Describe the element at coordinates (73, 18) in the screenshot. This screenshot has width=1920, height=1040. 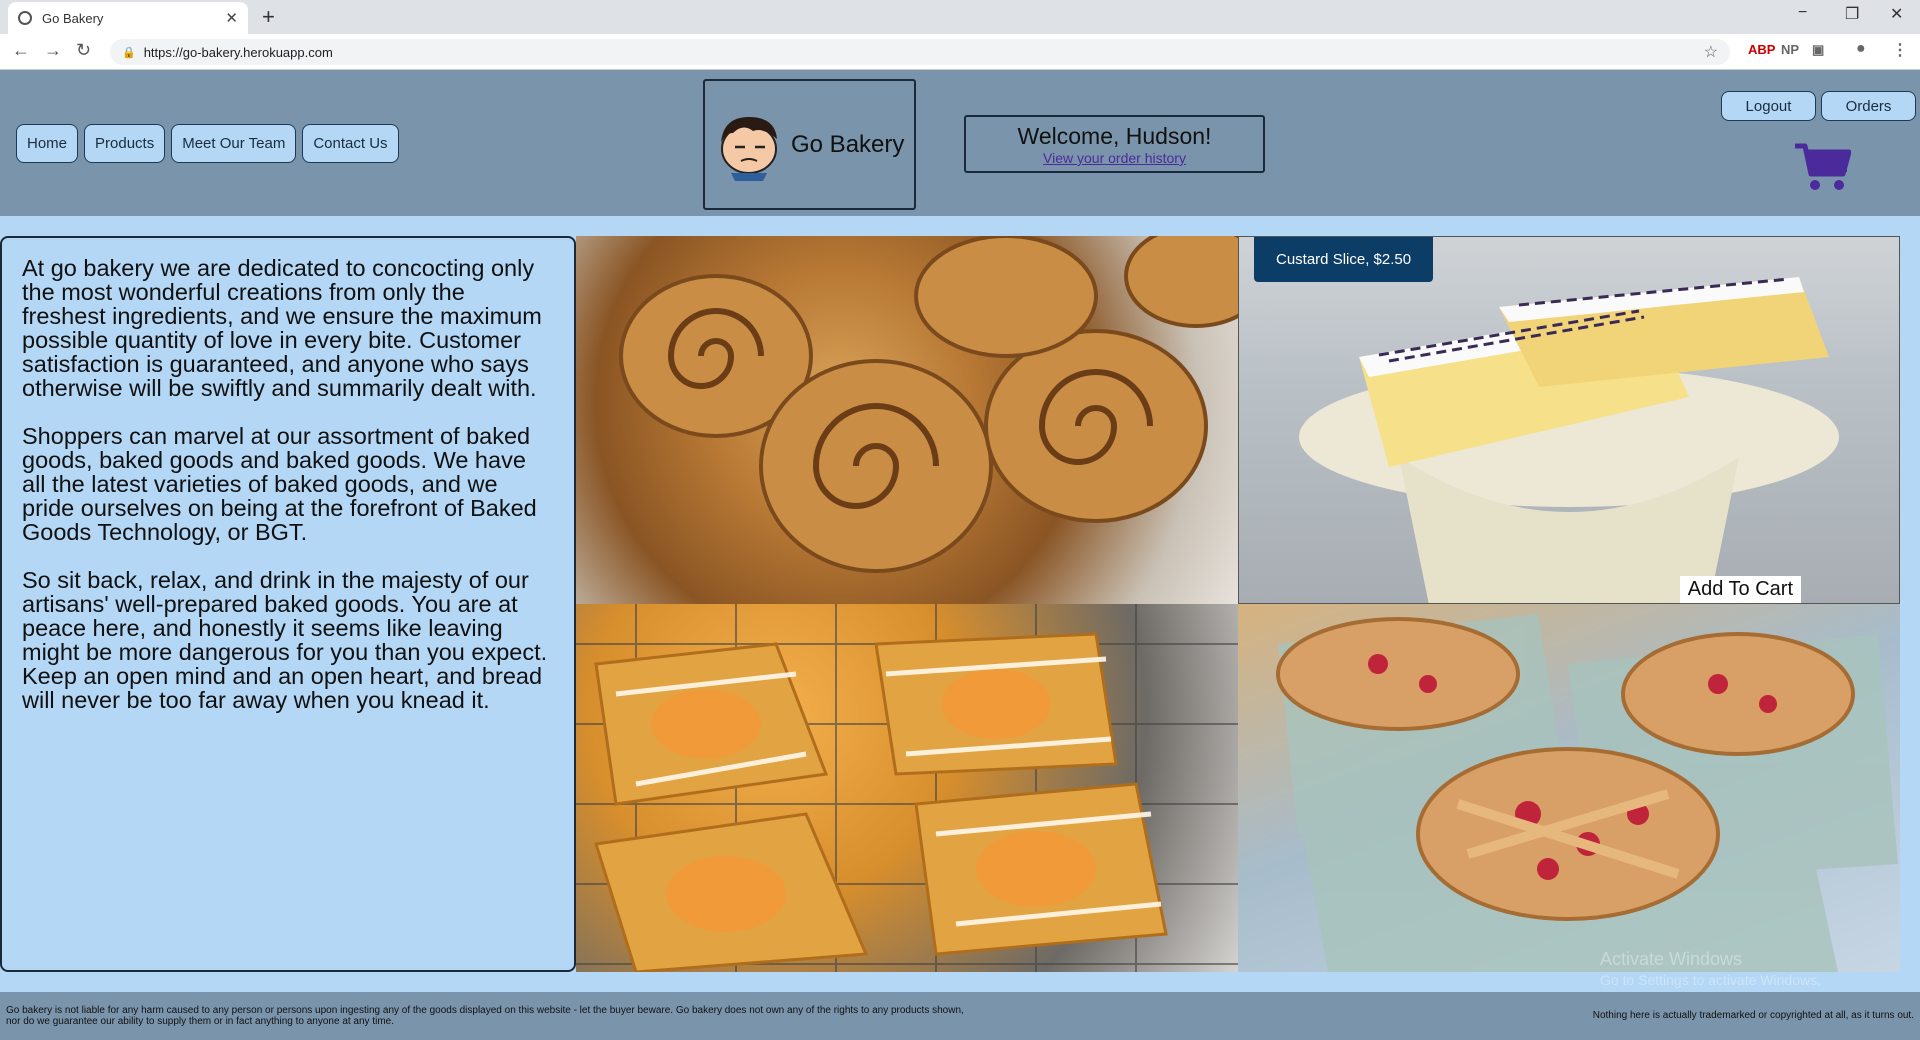
I see `tab-title: Go Bakery` at that location.